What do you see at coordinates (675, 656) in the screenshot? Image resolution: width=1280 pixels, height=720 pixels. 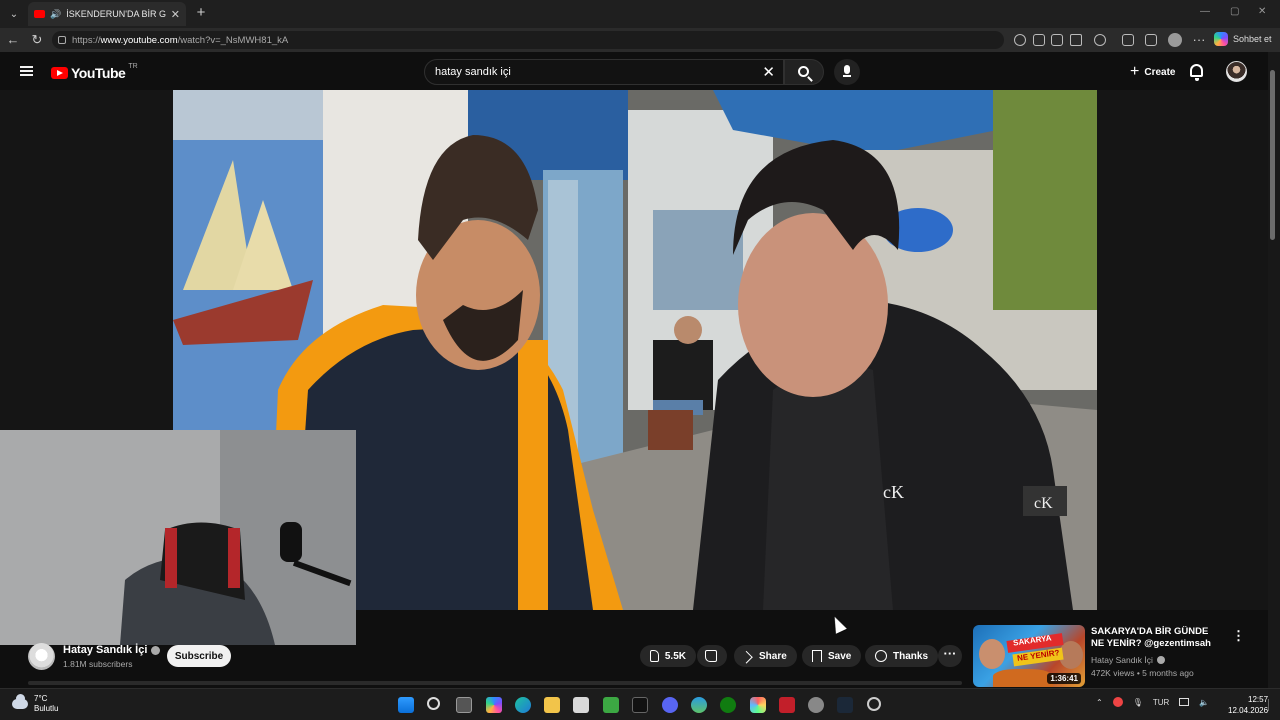 I see `like-count: 5.5K` at bounding box center [675, 656].